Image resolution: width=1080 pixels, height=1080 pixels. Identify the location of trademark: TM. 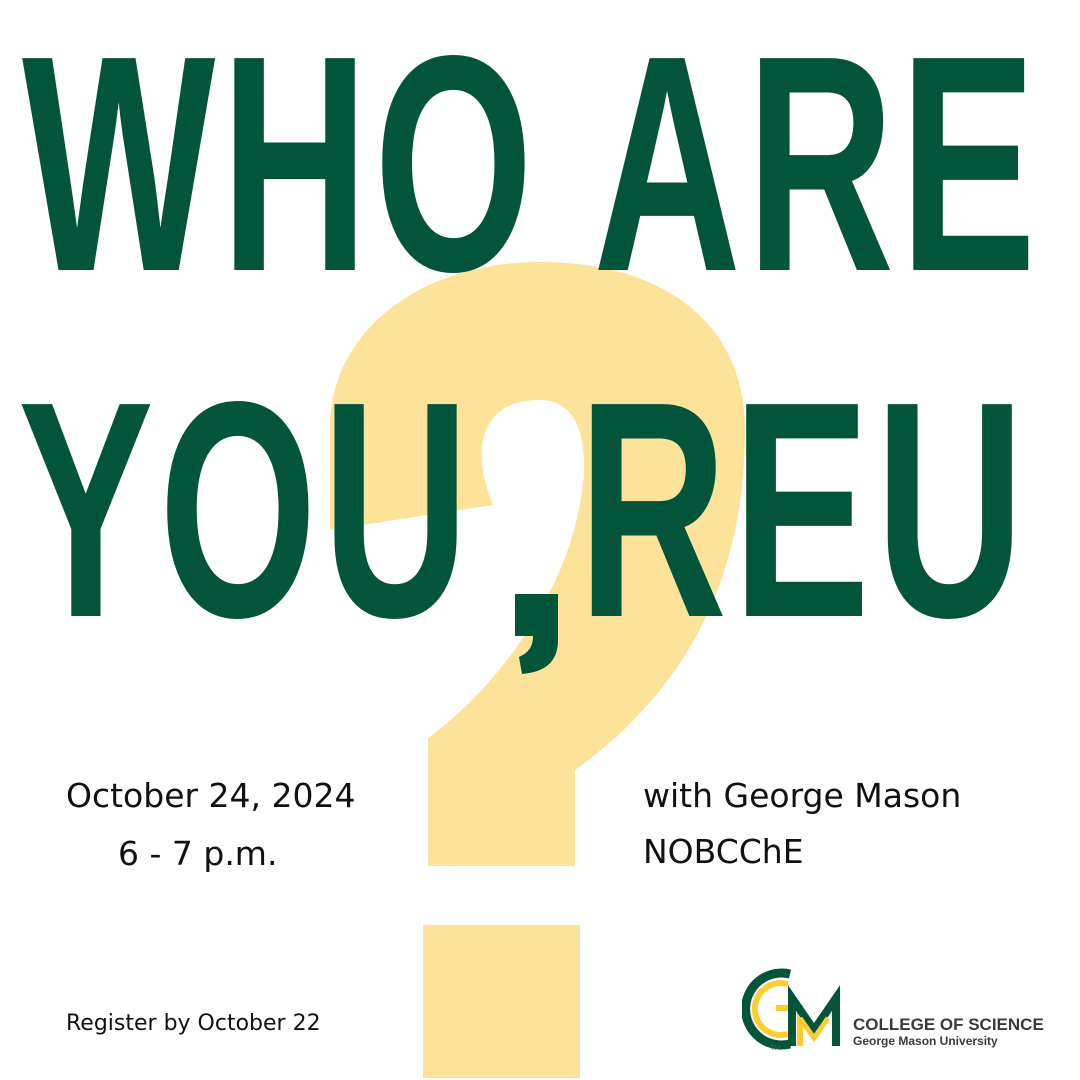
(775, 1048).